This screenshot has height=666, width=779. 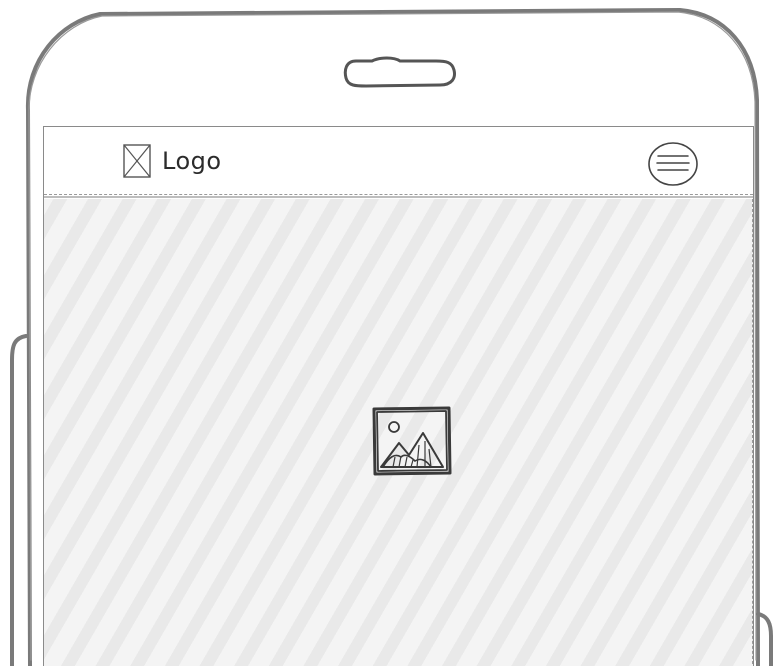 What do you see at coordinates (398, 162) in the screenshot?
I see `nav-header: Logo` at bounding box center [398, 162].